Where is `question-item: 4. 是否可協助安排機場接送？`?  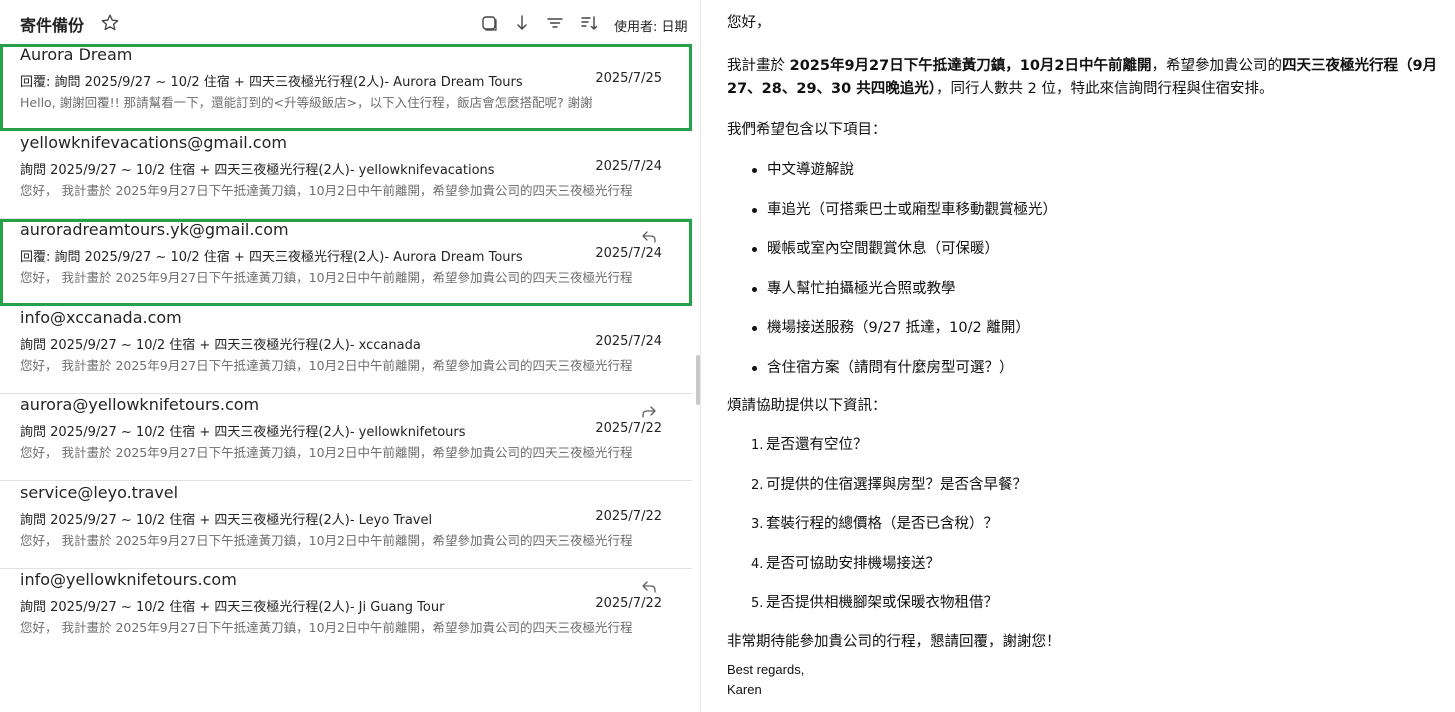
question-item: 4. 是否可協助安排機場接送？ is located at coordinates (845, 564).